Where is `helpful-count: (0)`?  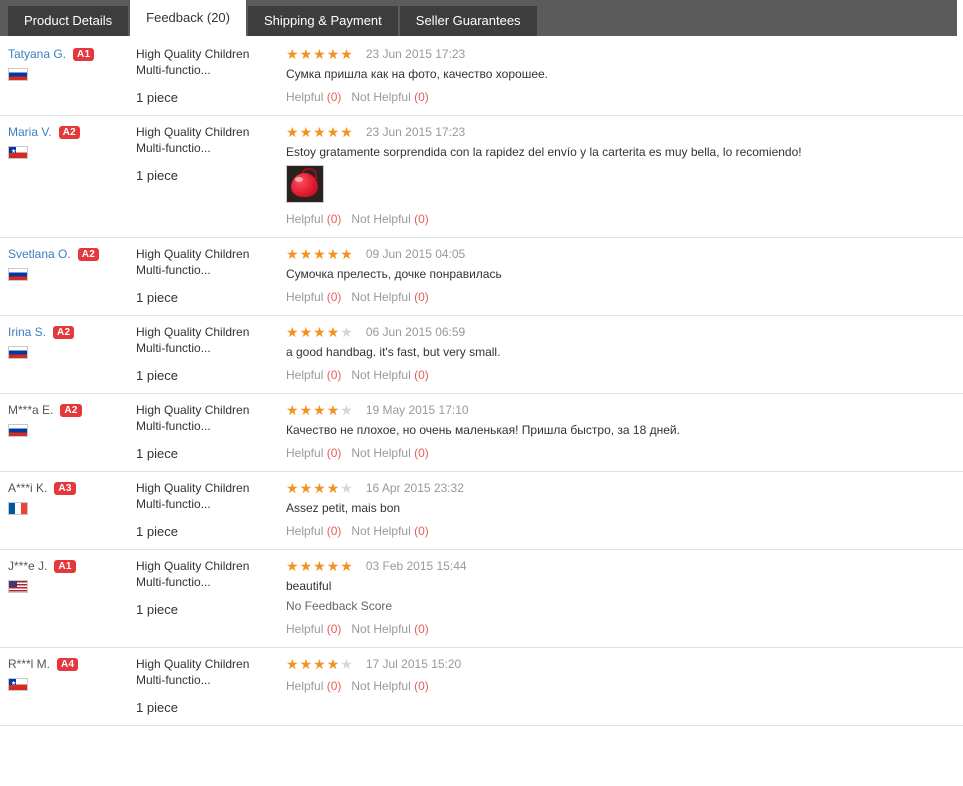 helpful-count: (0) is located at coordinates (334, 297).